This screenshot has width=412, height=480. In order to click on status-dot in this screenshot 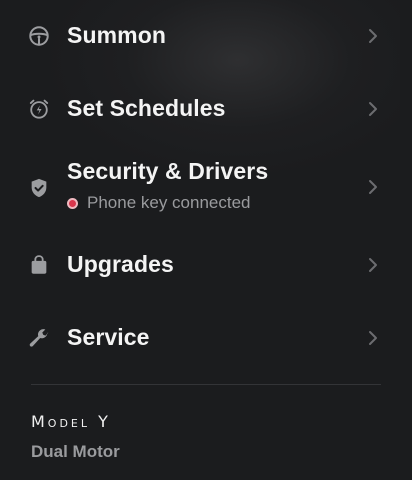, I will do `click(72, 203)`.